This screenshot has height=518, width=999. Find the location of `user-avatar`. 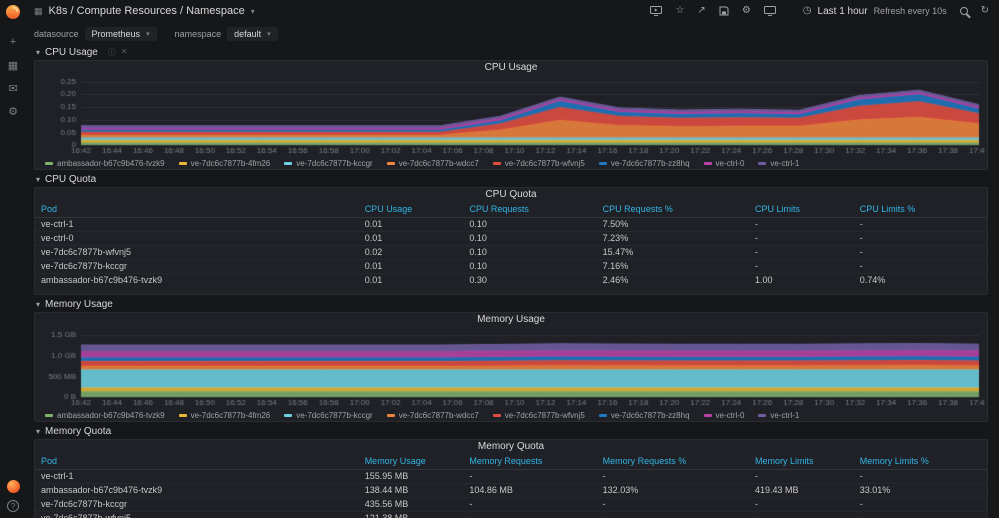

user-avatar is located at coordinates (13, 486).